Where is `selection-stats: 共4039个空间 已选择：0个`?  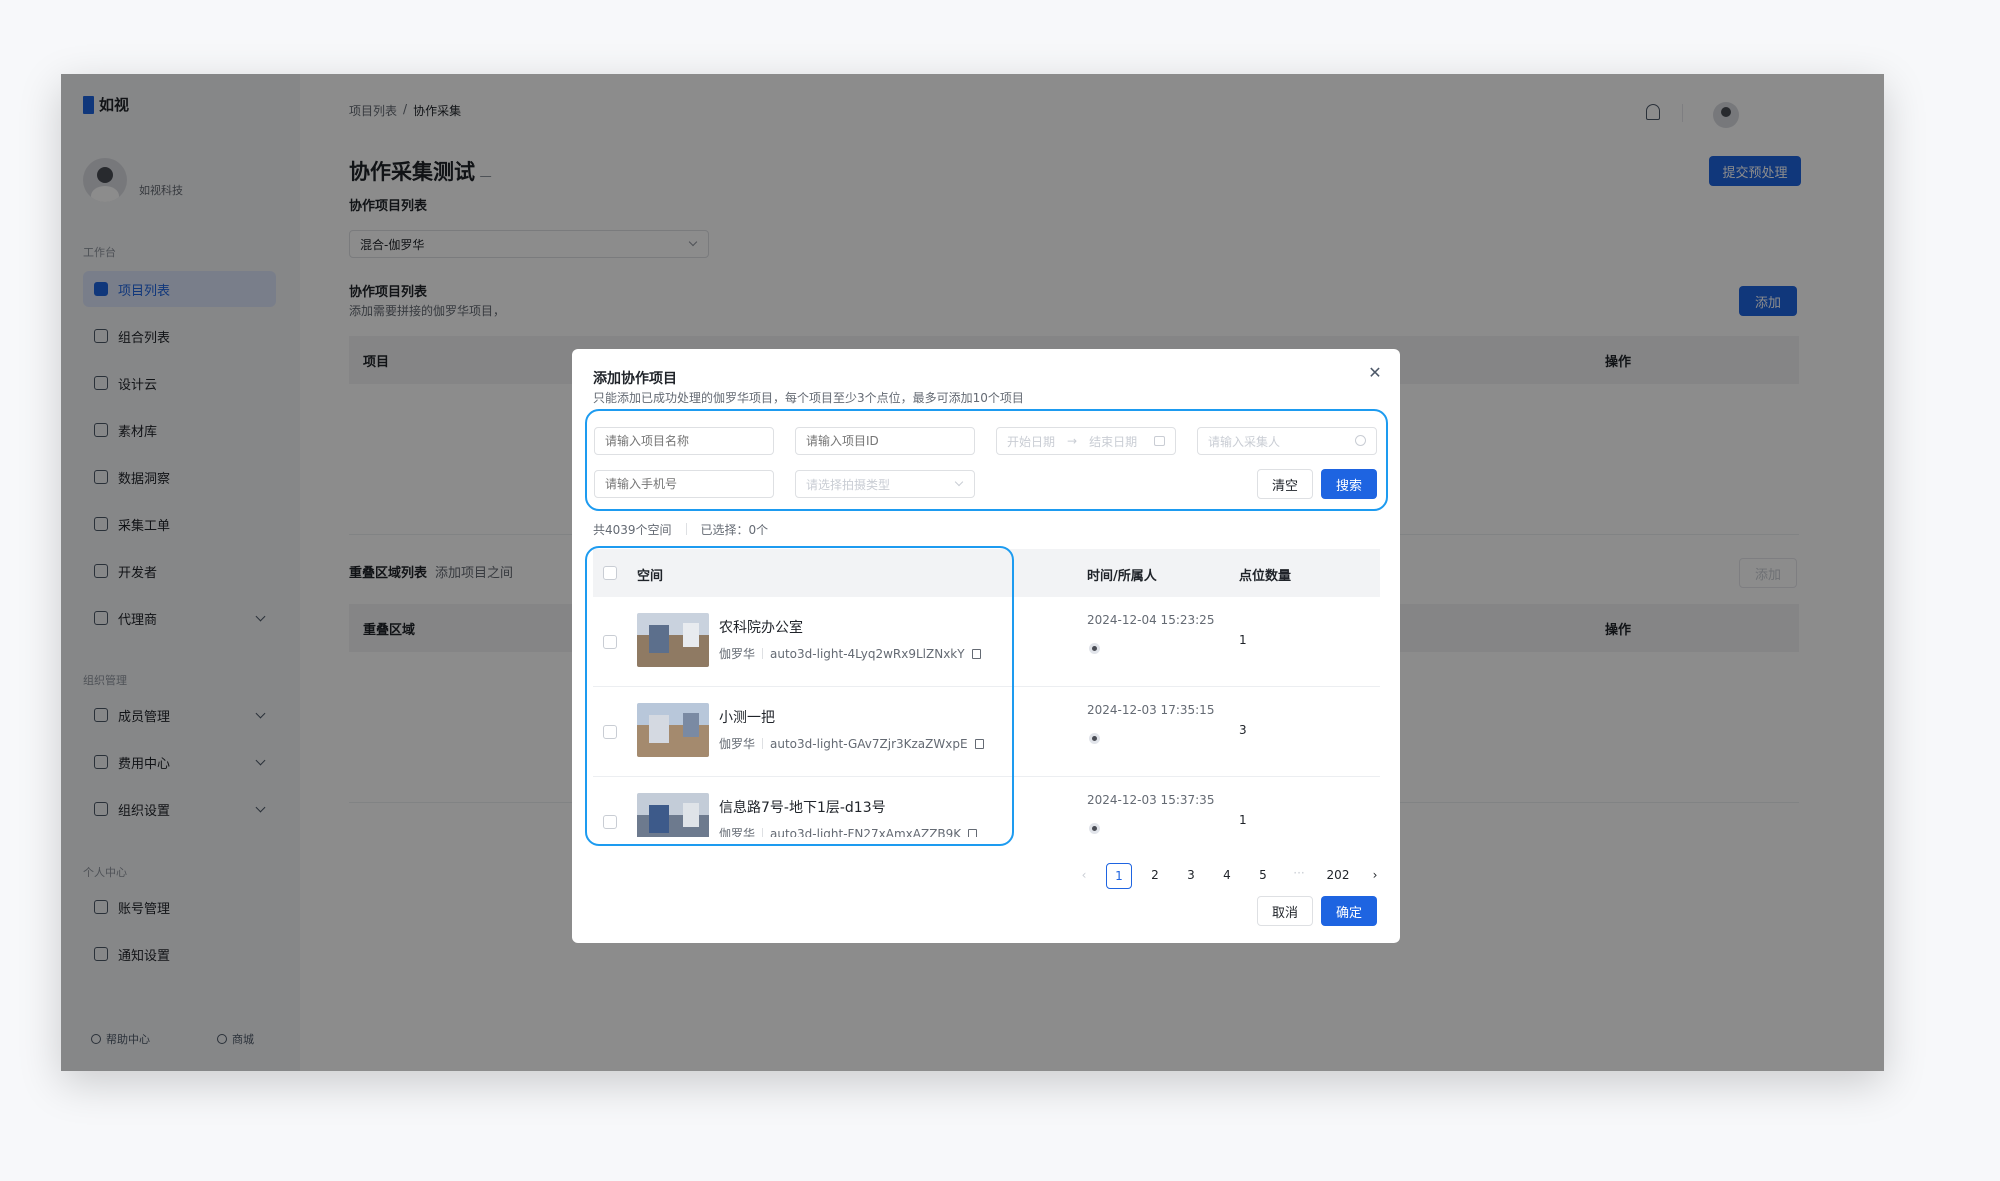
selection-stats: 共4039个空间 已选择：0个 is located at coordinates (680, 529).